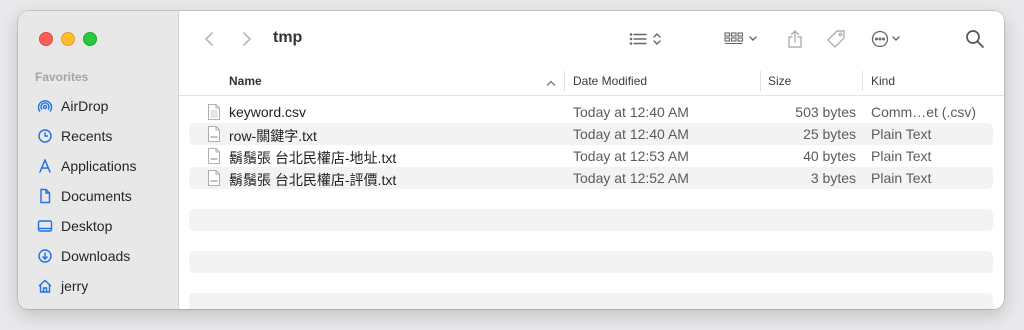 The width and height of the screenshot is (1024, 330). I want to click on column-kind: Kind, so click(883, 81).